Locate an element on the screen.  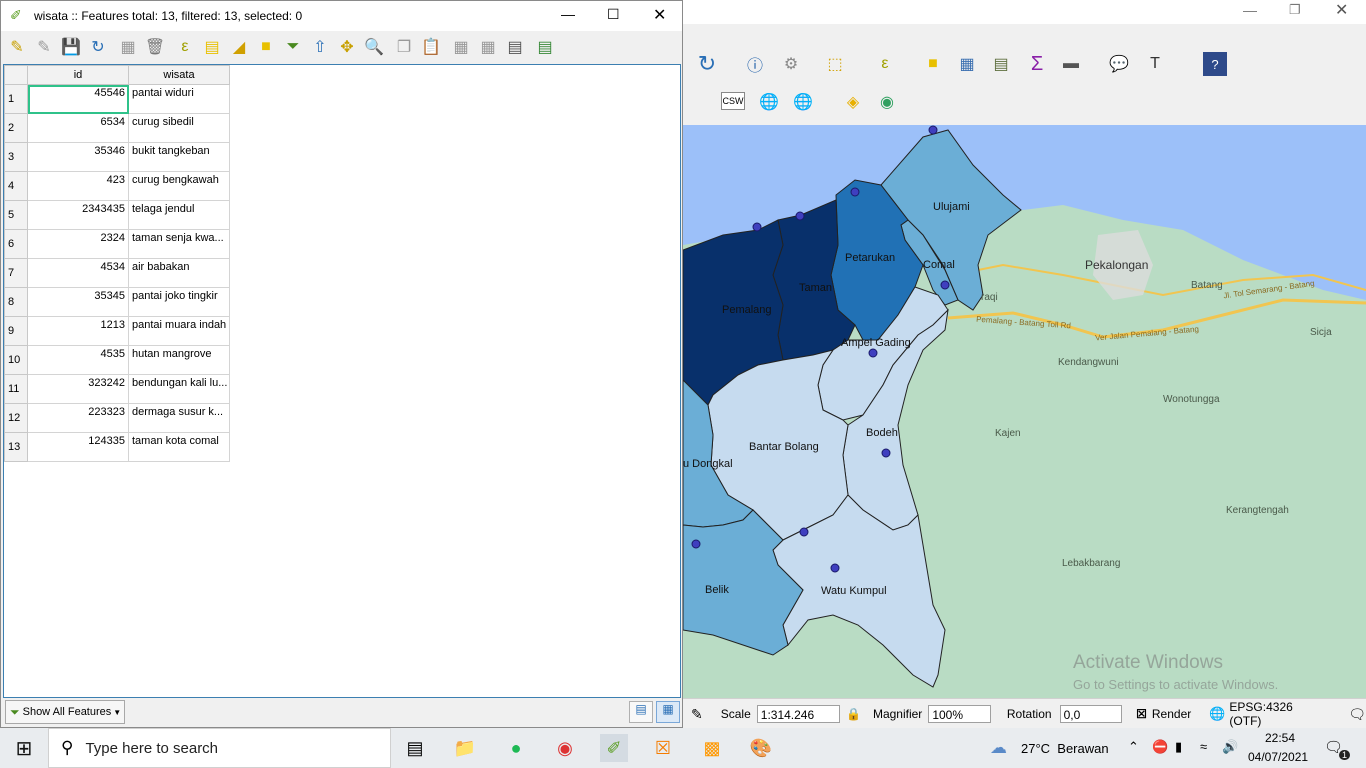
wifi-icon: ≈ is located at coordinates (1203, 746).